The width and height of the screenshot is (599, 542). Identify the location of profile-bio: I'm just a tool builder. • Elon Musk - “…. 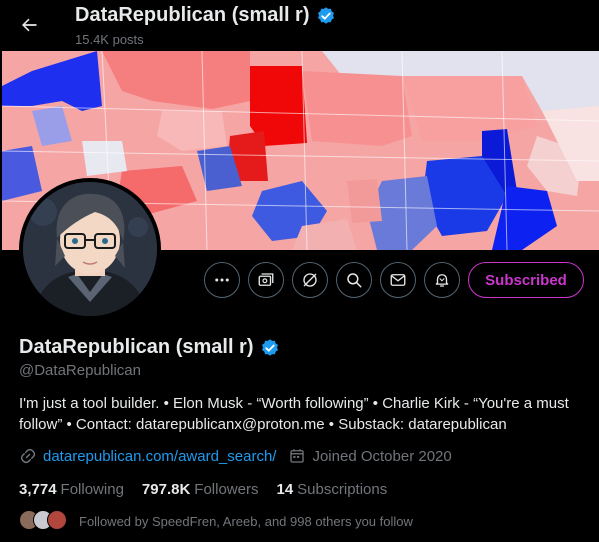
(294, 414).